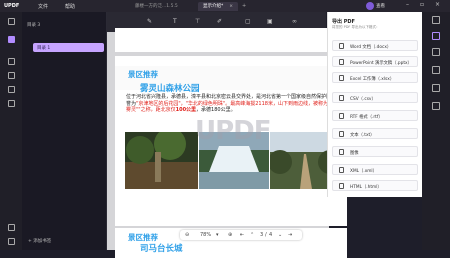 The image size is (450, 258). What do you see at coordinates (219, 21) in the screenshot?
I see `draw-icon: ✐` at bounding box center [219, 21].